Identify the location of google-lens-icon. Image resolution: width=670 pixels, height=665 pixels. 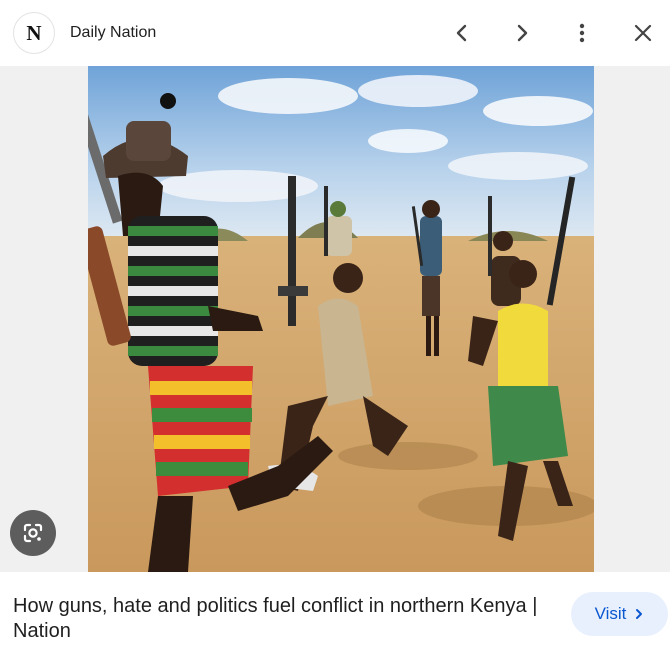
(33, 533).